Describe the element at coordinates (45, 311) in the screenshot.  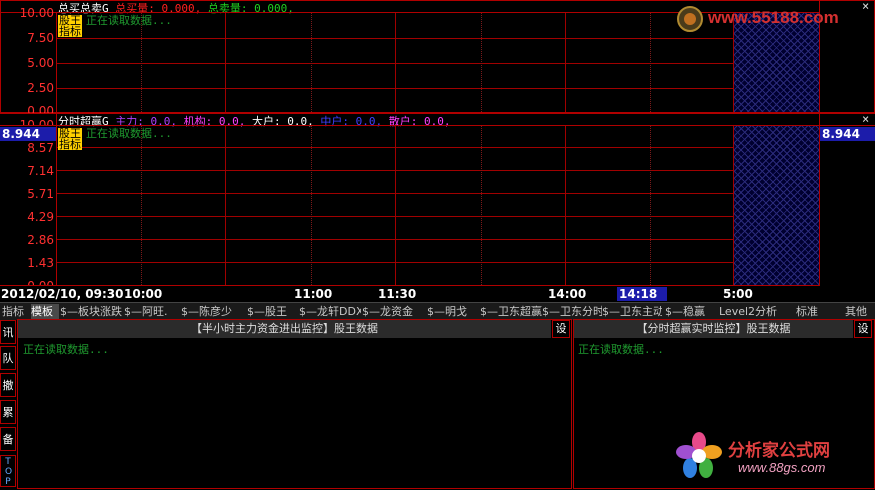
I see `tab-template: 模板` at that location.